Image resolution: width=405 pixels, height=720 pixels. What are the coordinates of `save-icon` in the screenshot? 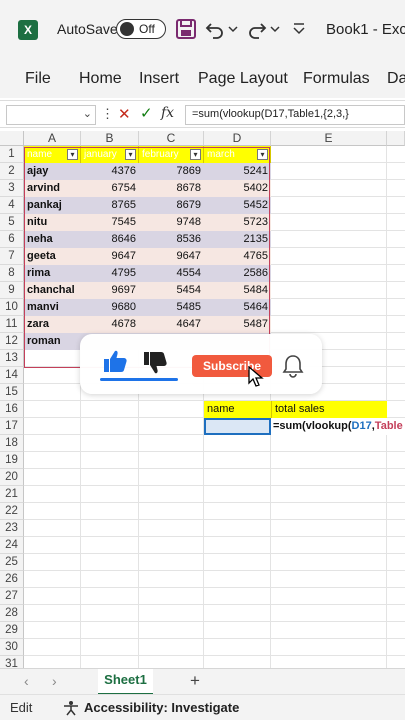 It's located at (186, 29).